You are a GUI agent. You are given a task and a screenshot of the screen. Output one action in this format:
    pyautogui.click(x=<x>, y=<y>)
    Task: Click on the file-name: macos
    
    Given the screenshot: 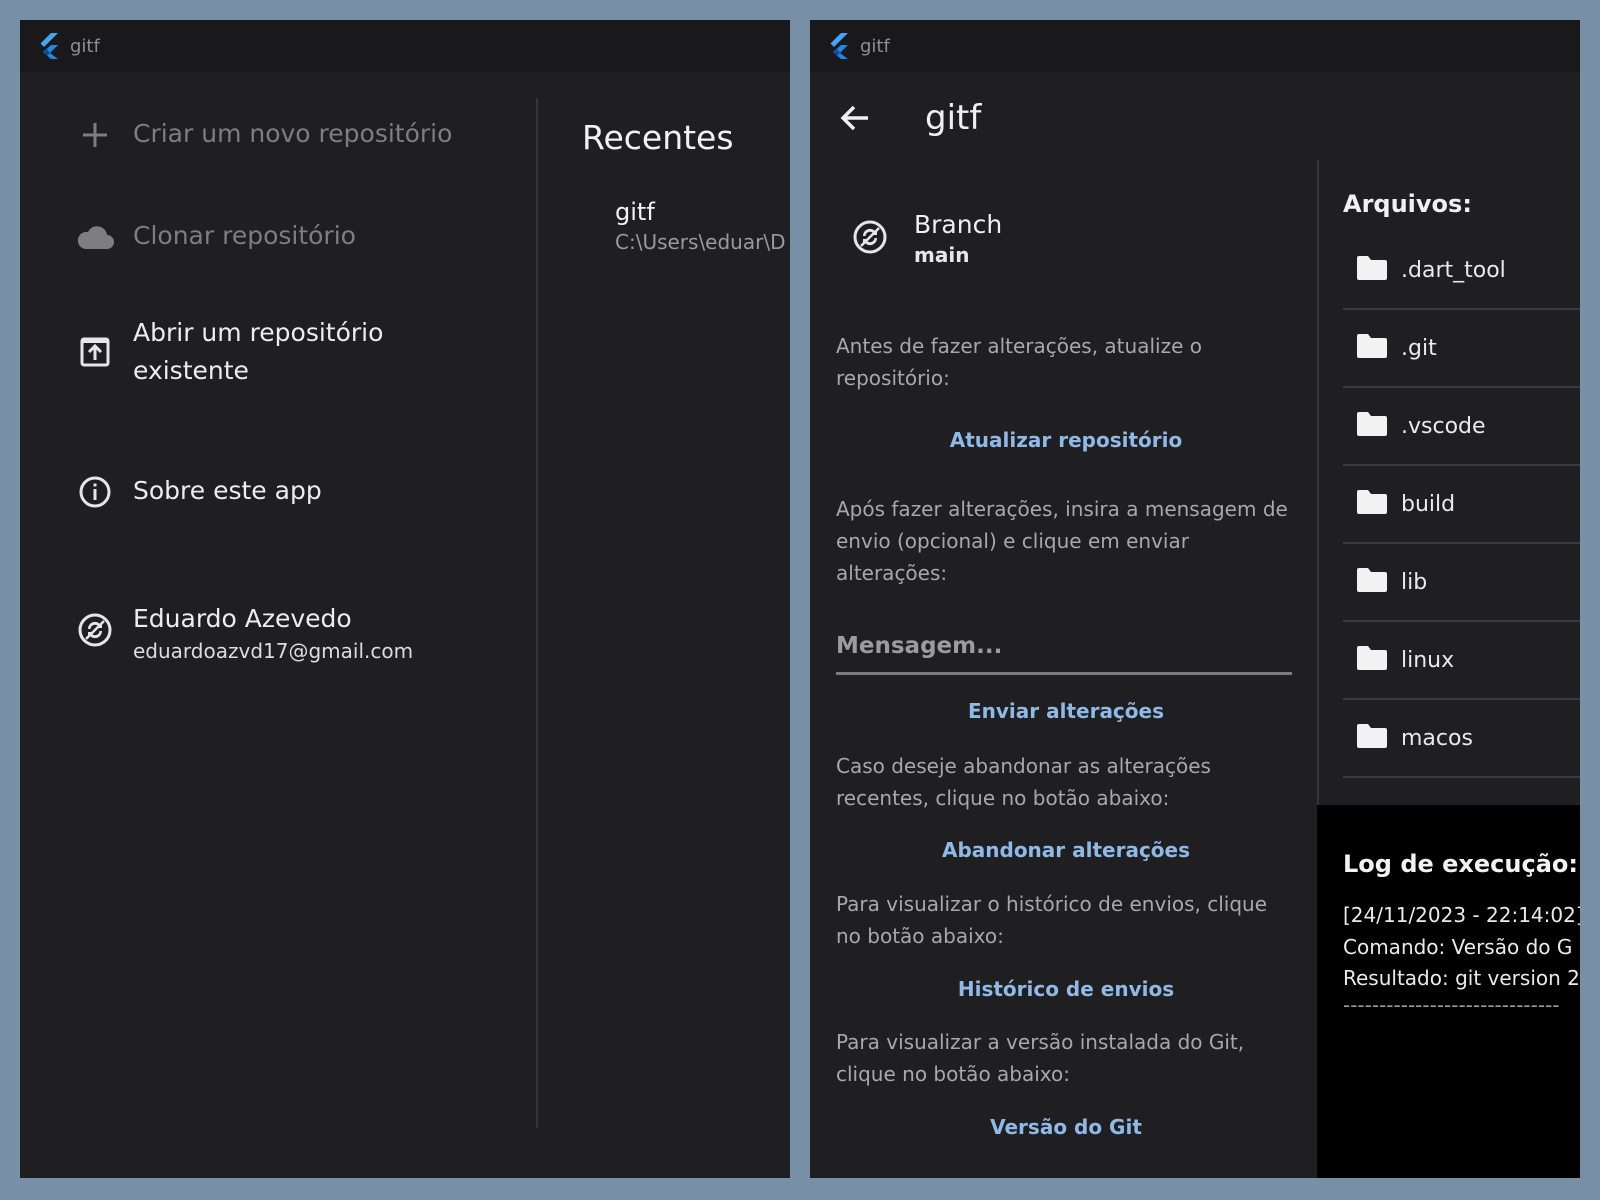 What is the action you would take?
    pyautogui.click(x=1437, y=738)
    